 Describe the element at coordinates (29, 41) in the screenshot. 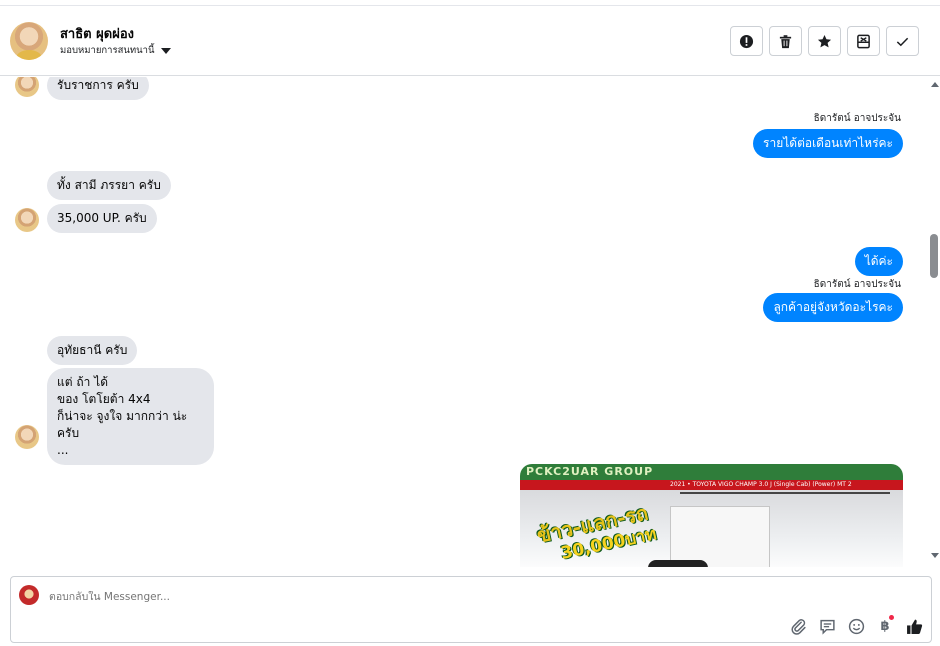

I see `contact-avatar` at that location.